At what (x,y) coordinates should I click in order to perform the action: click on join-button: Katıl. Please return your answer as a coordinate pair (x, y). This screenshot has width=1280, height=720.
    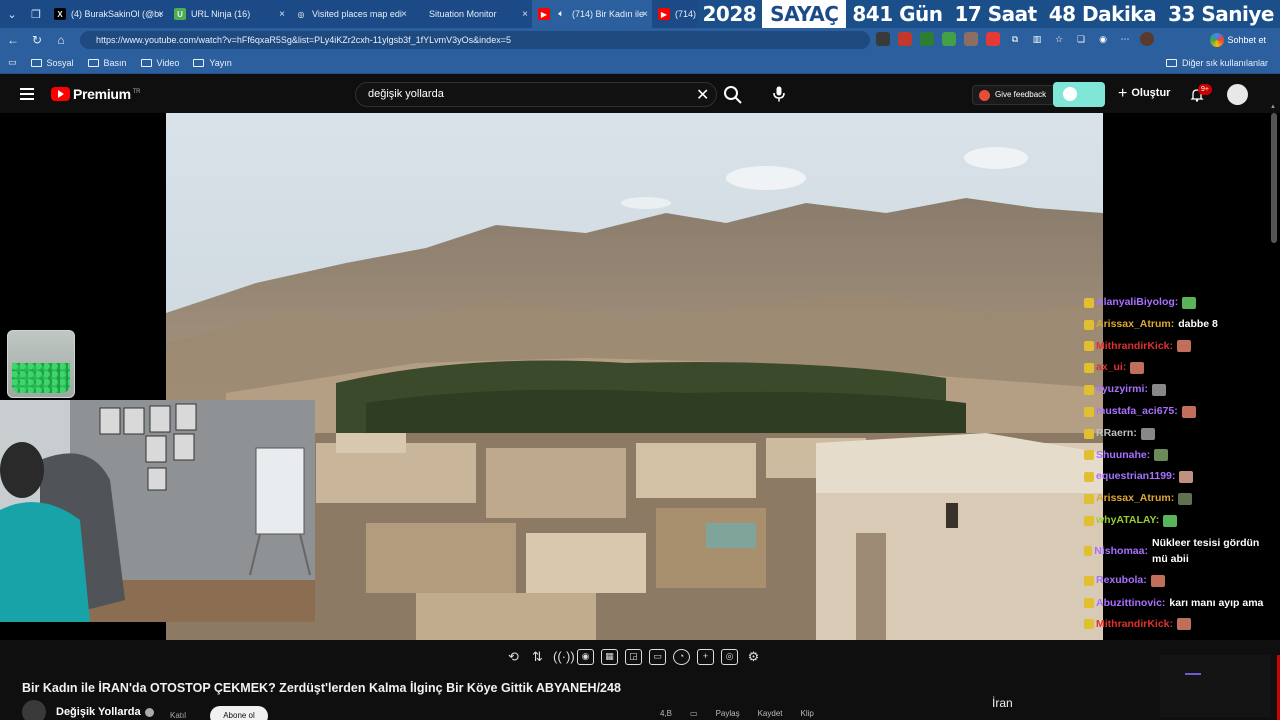
    Looking at the image, I should click on (178, 715).